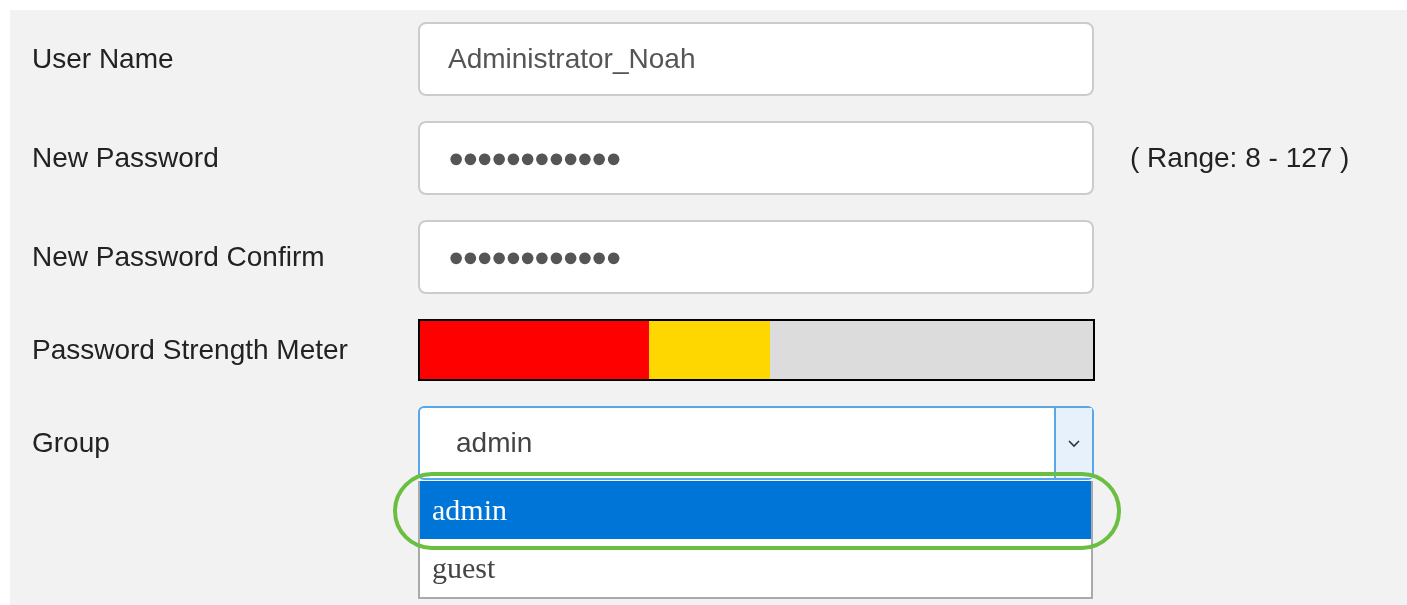 Image resolution: width=1407 pixels, height=605 pixels. What do you see at coordinates (756, 59) in the screenshot?
I see `input-field: Administrator_Noah` at bounding box center [756, 59].